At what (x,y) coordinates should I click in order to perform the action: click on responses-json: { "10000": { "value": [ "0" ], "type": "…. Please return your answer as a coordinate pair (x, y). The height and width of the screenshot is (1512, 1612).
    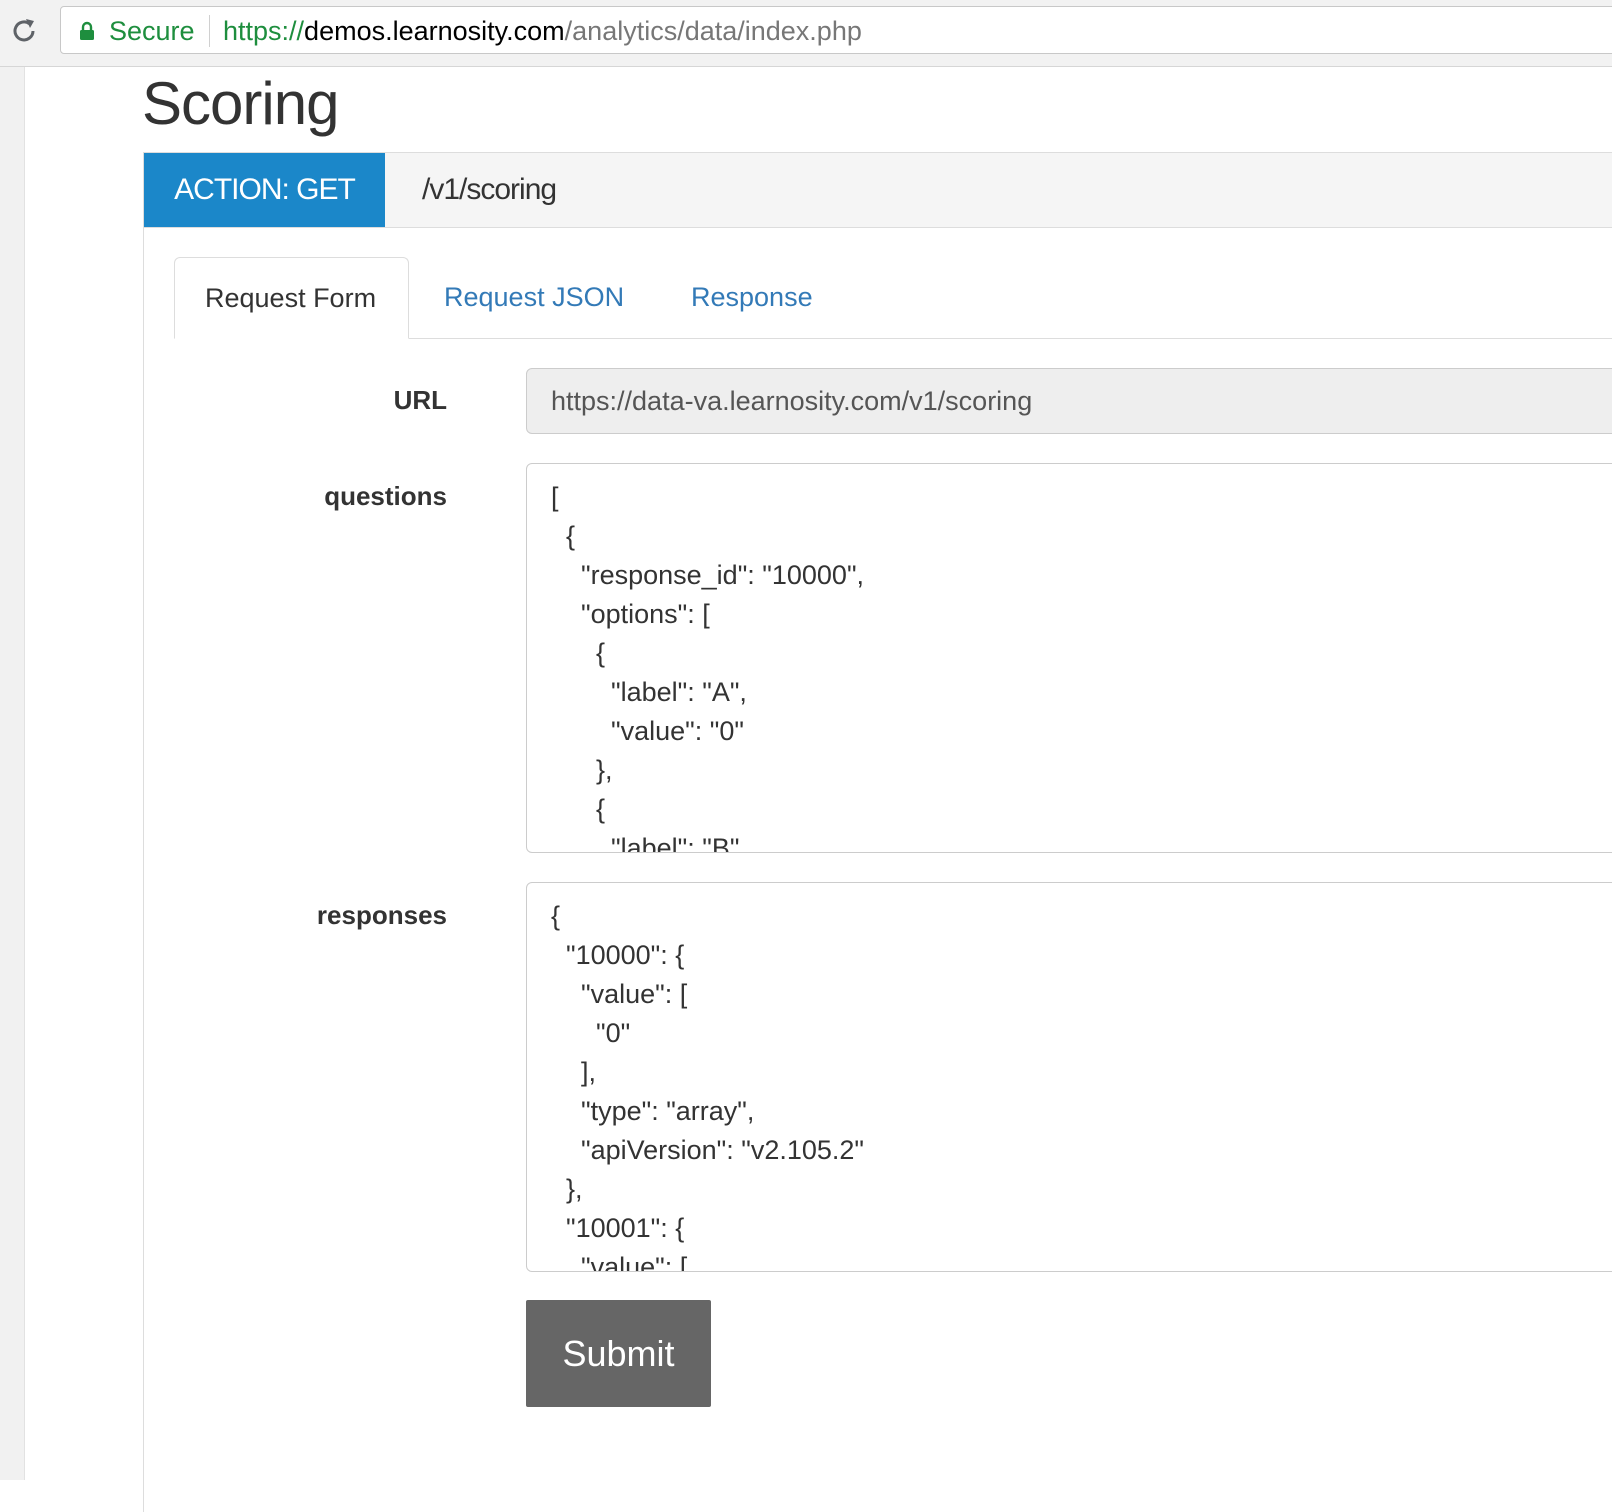
    Looking at the image, I should click on (708, 1086).